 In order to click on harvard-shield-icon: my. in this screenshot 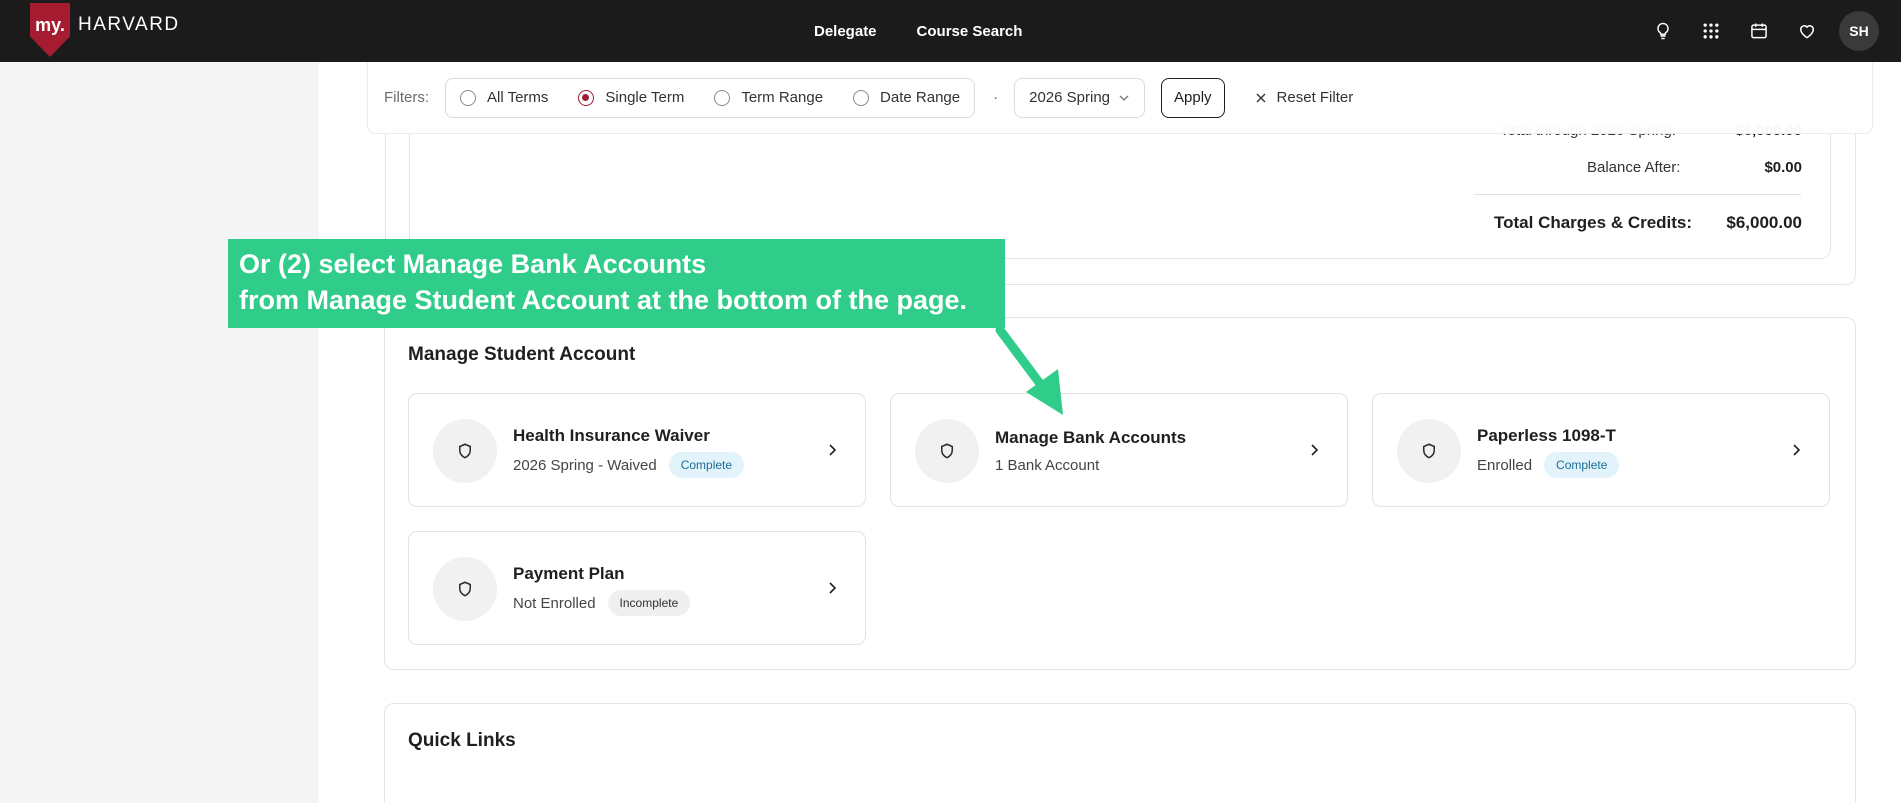, I will do `click(50, 30)`.